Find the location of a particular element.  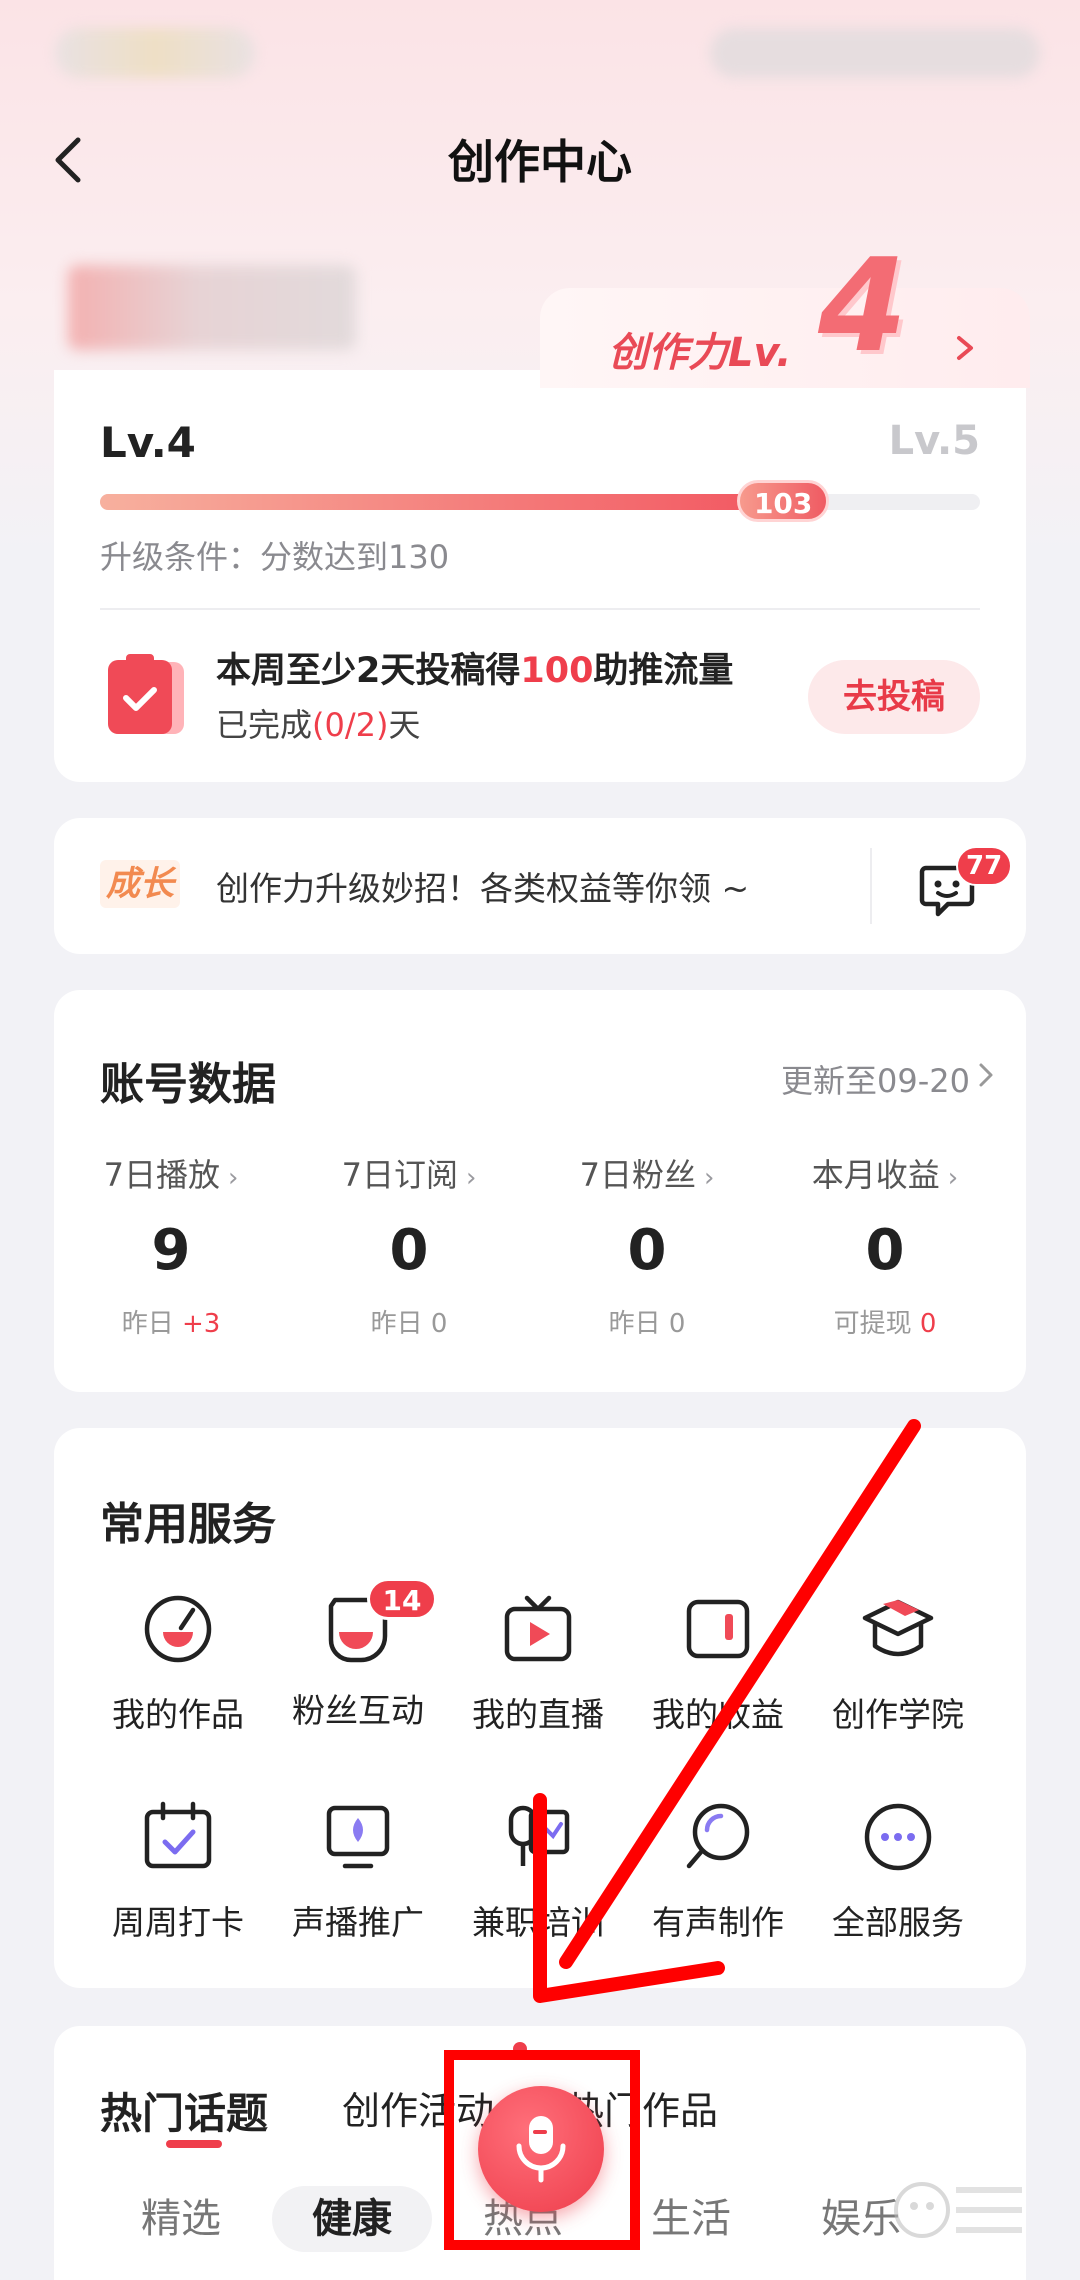

account-data-title: 账号数据 is located at coordinates (188, 1084).